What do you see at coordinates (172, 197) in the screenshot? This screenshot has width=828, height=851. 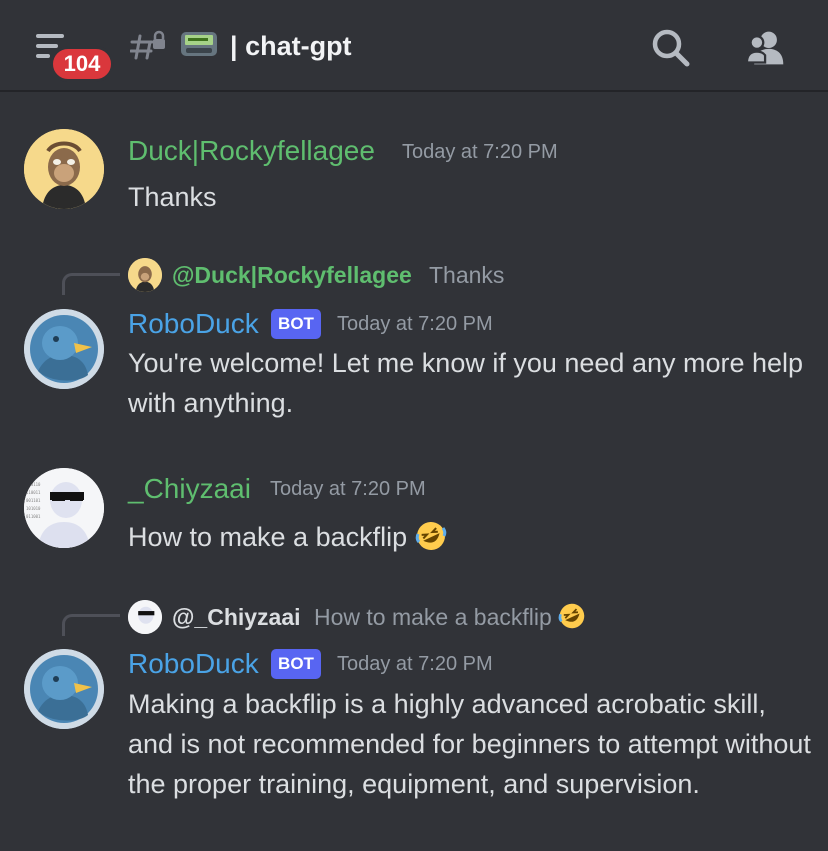 I see `message-text: Thanks` at bounding box center [172, 197].